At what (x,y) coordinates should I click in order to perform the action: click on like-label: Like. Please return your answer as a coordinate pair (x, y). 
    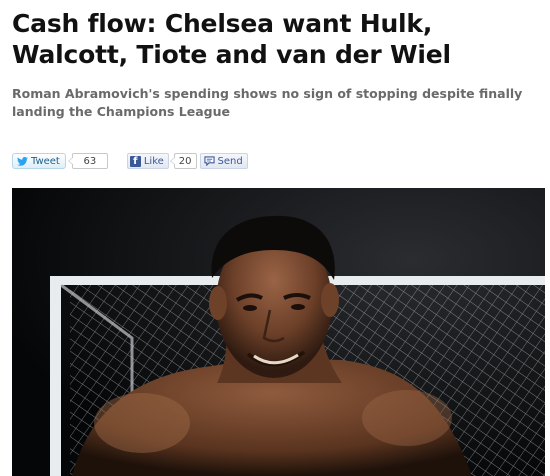
    Looking at the image, I should click on (153, 161).